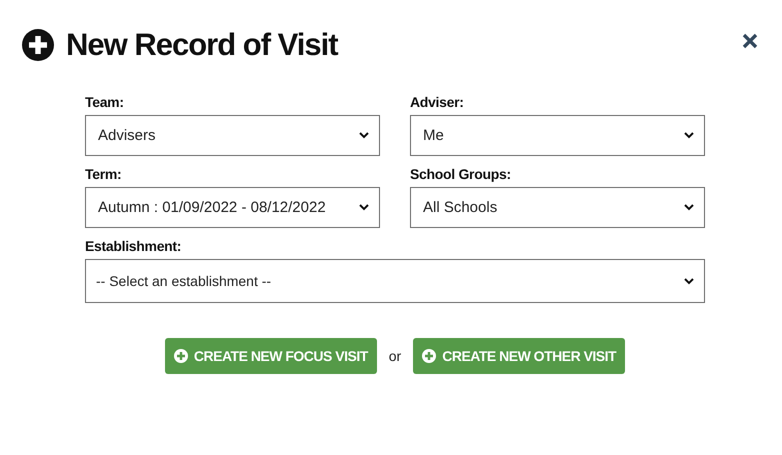 The image size is (782, 455). Describe the element at coordinates (437, 103) in the screenshot. I see `field-label: Adviser:` at that location.